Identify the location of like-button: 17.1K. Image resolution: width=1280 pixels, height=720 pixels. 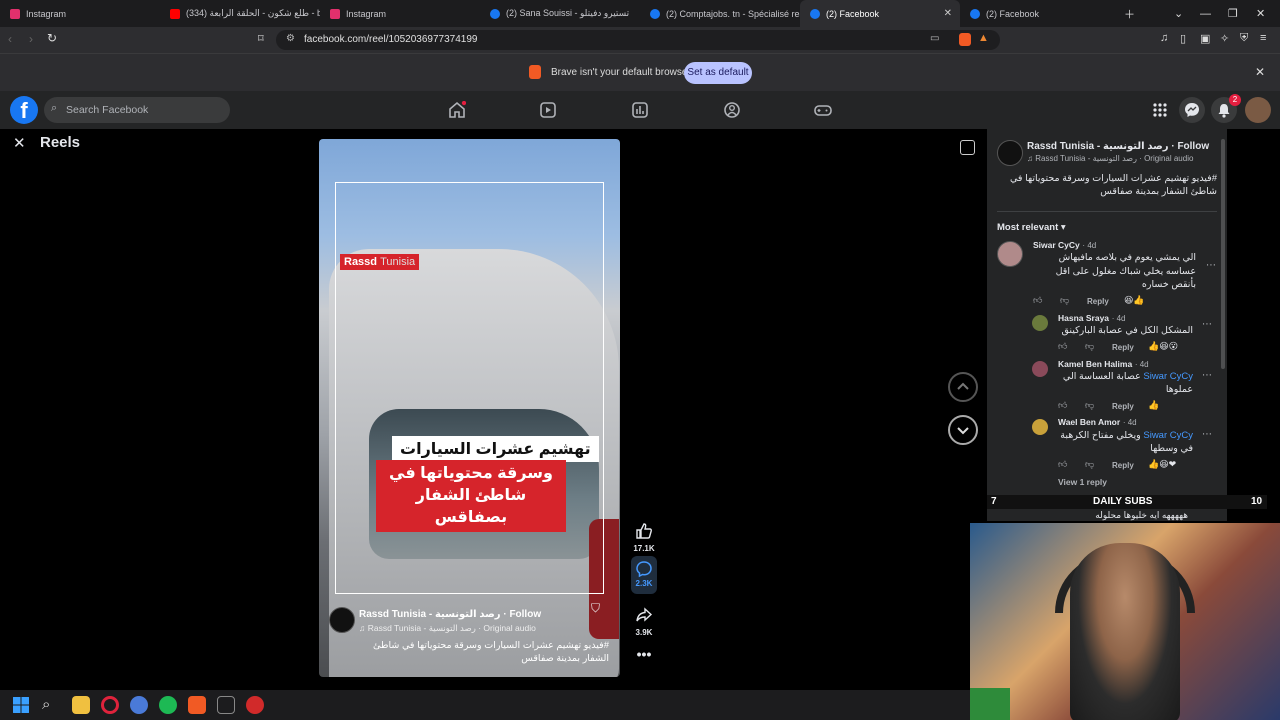
(644, 535).